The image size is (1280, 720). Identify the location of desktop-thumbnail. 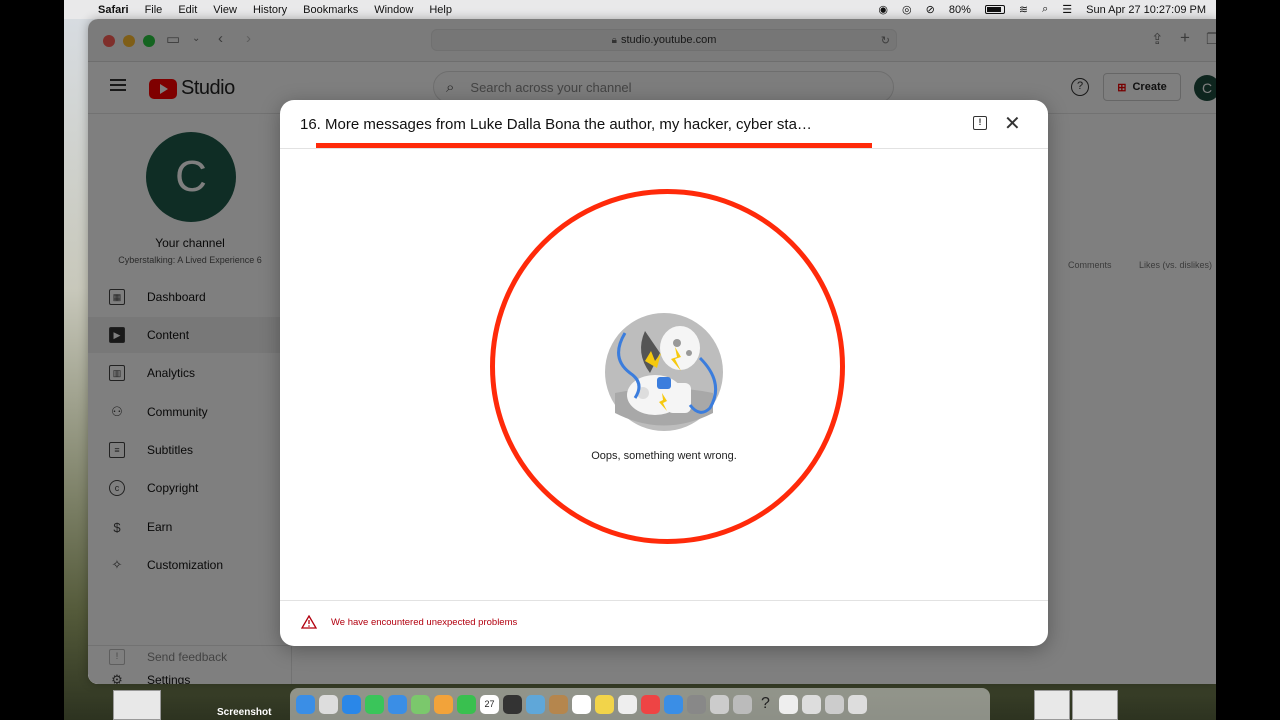
(137, 705).